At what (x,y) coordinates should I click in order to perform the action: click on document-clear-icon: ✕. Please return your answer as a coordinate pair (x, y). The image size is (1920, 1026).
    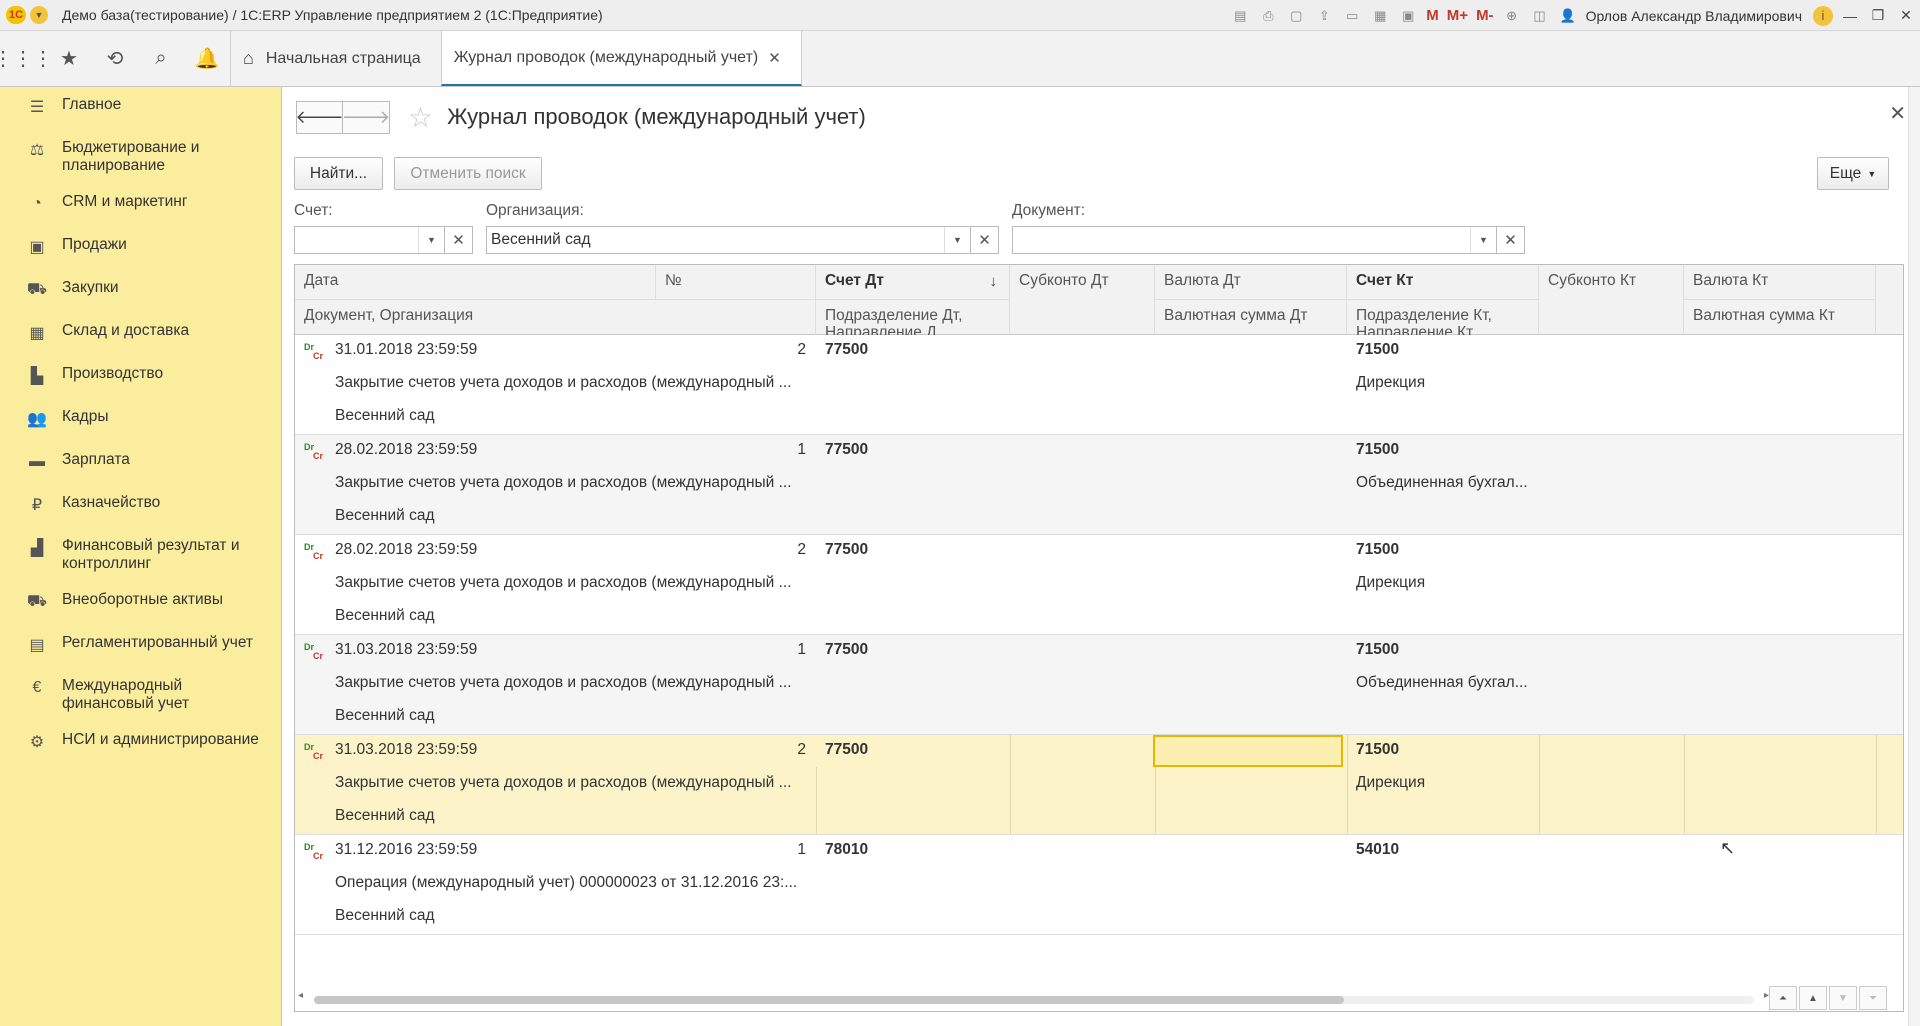
    Looking at the image, I should click on (1510, 240).